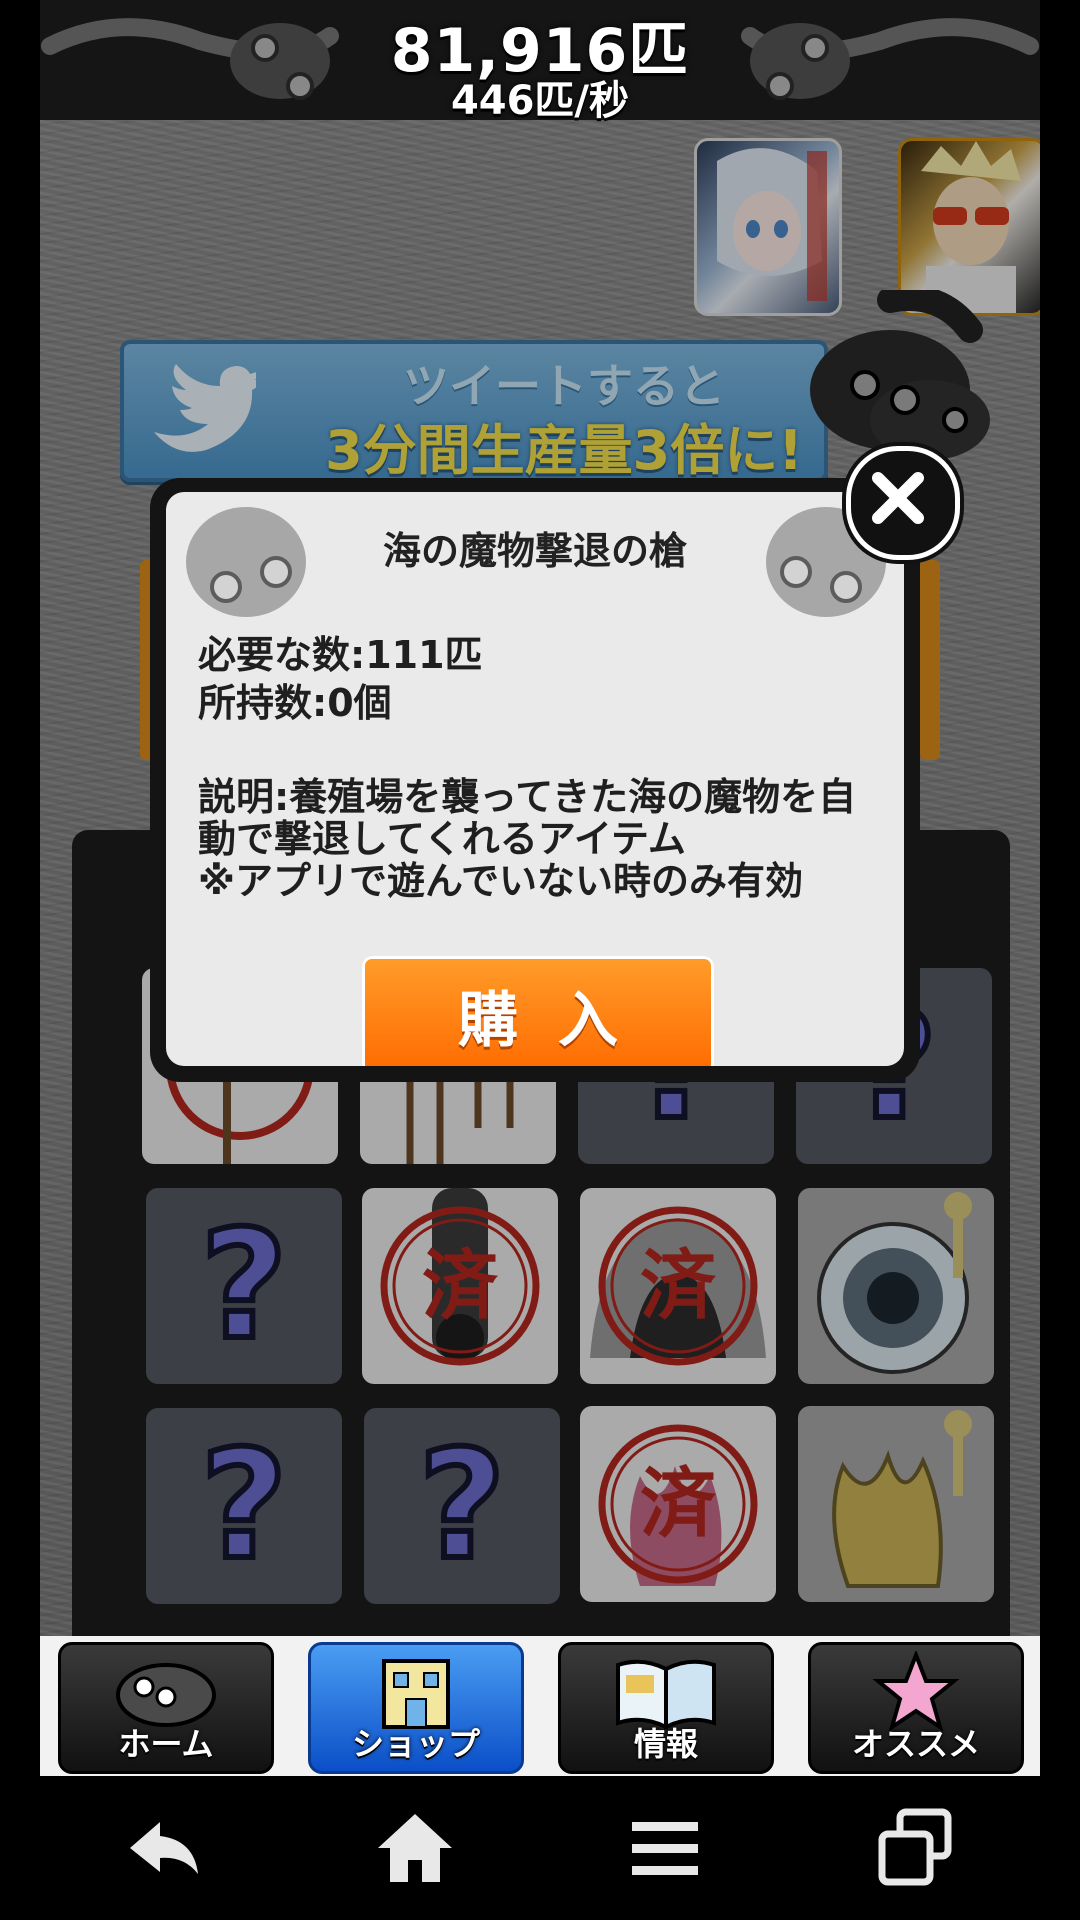 This screenshot has height=1920, width=1080. Describe the element at coordinates (295, 703) in the screenshot. I see `owned-count: 所持数:0個` at that location.